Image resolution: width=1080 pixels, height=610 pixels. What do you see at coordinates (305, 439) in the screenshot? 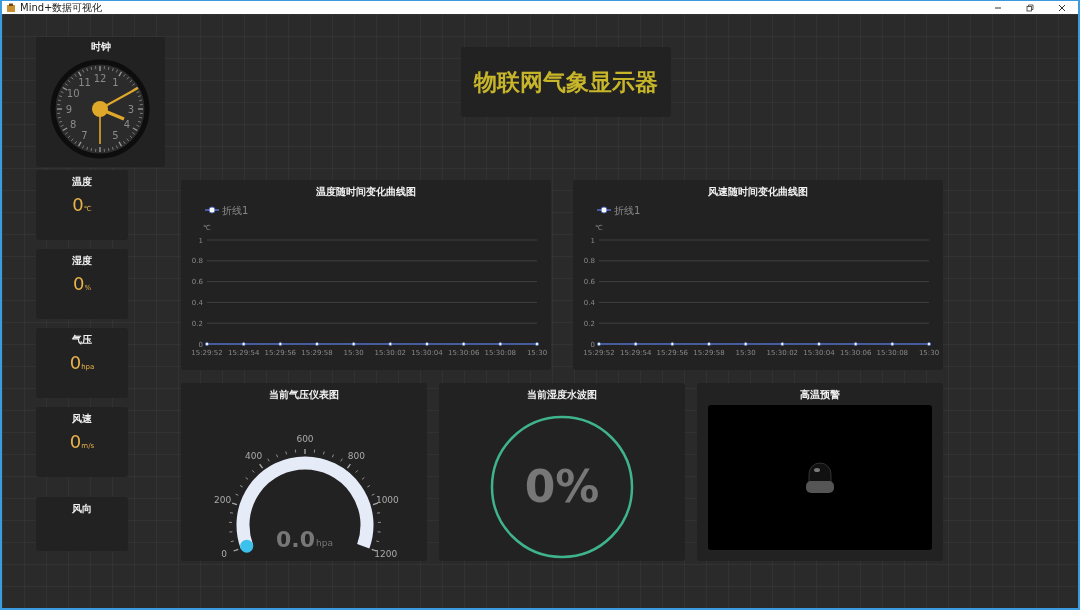
I see `scale-label: 600` at bounding box center [305, 439].